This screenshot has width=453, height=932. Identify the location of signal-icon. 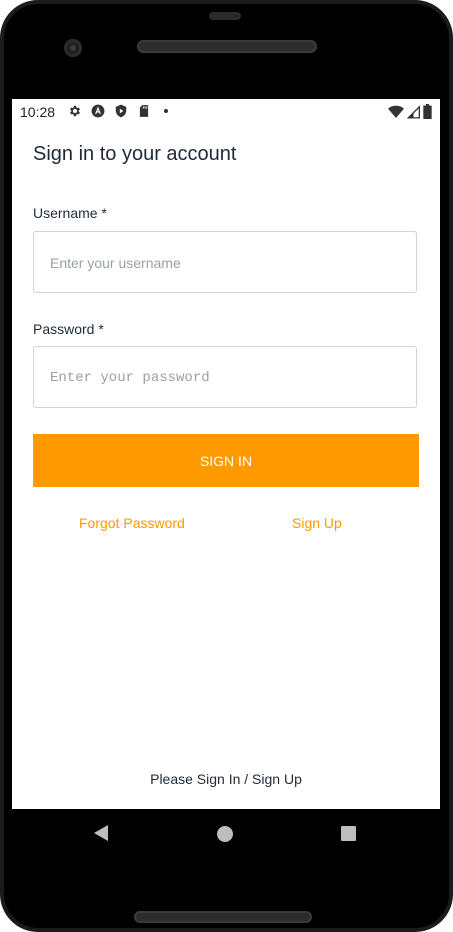
(413, 111).